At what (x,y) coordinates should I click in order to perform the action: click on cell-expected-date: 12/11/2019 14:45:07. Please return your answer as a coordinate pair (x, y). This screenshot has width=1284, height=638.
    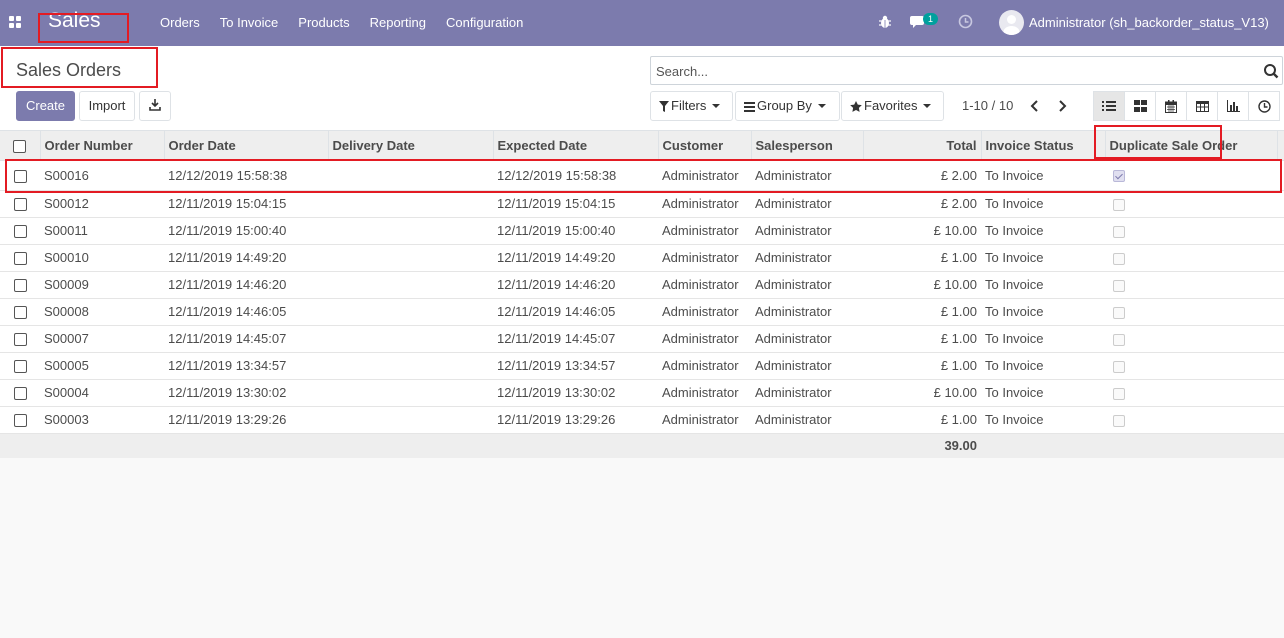
    Looking at the image, I should click on (575, 339).